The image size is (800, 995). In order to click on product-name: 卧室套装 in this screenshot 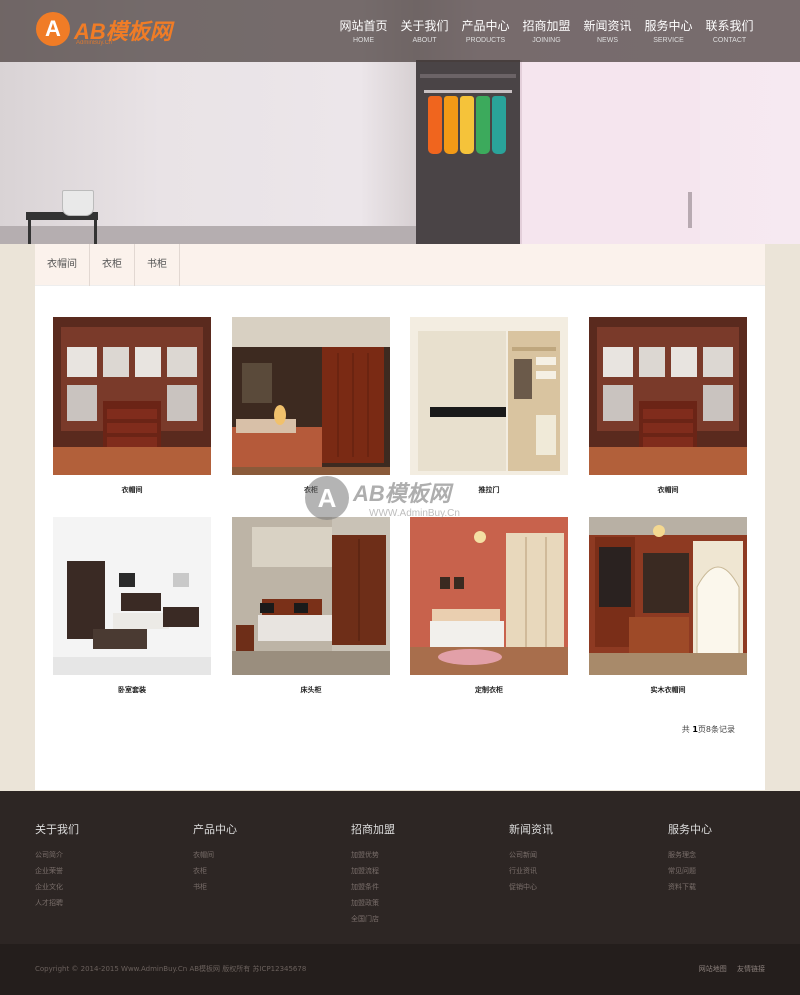, I will do `click(132, 690)`.